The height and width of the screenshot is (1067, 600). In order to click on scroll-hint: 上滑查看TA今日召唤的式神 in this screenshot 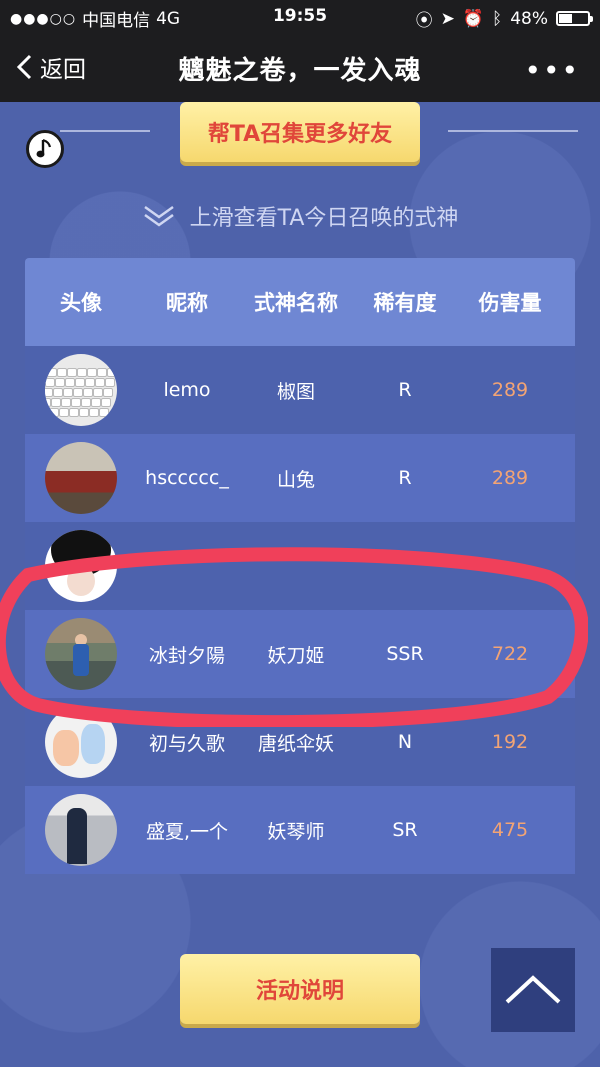, I will do `click(300, 216)`.